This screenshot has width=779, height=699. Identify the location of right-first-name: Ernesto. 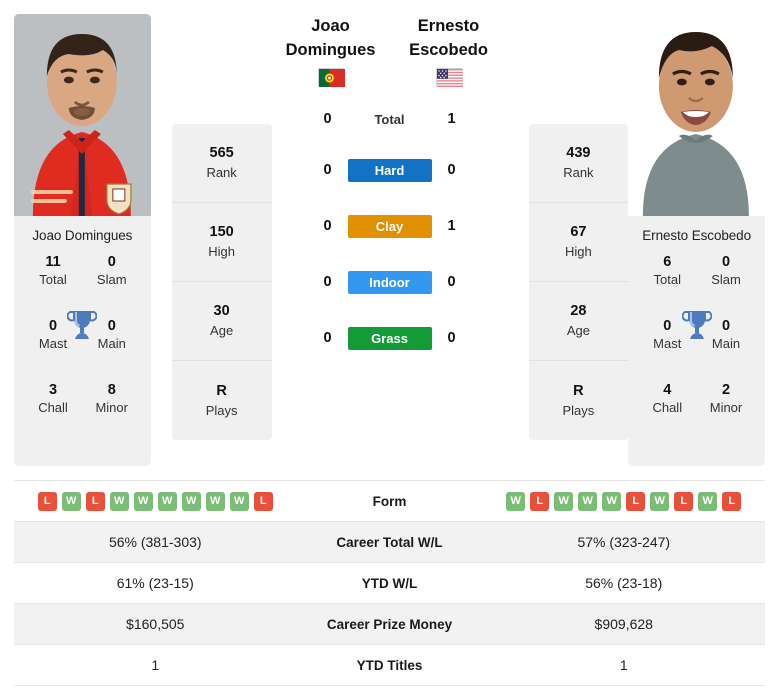
(448, 26).